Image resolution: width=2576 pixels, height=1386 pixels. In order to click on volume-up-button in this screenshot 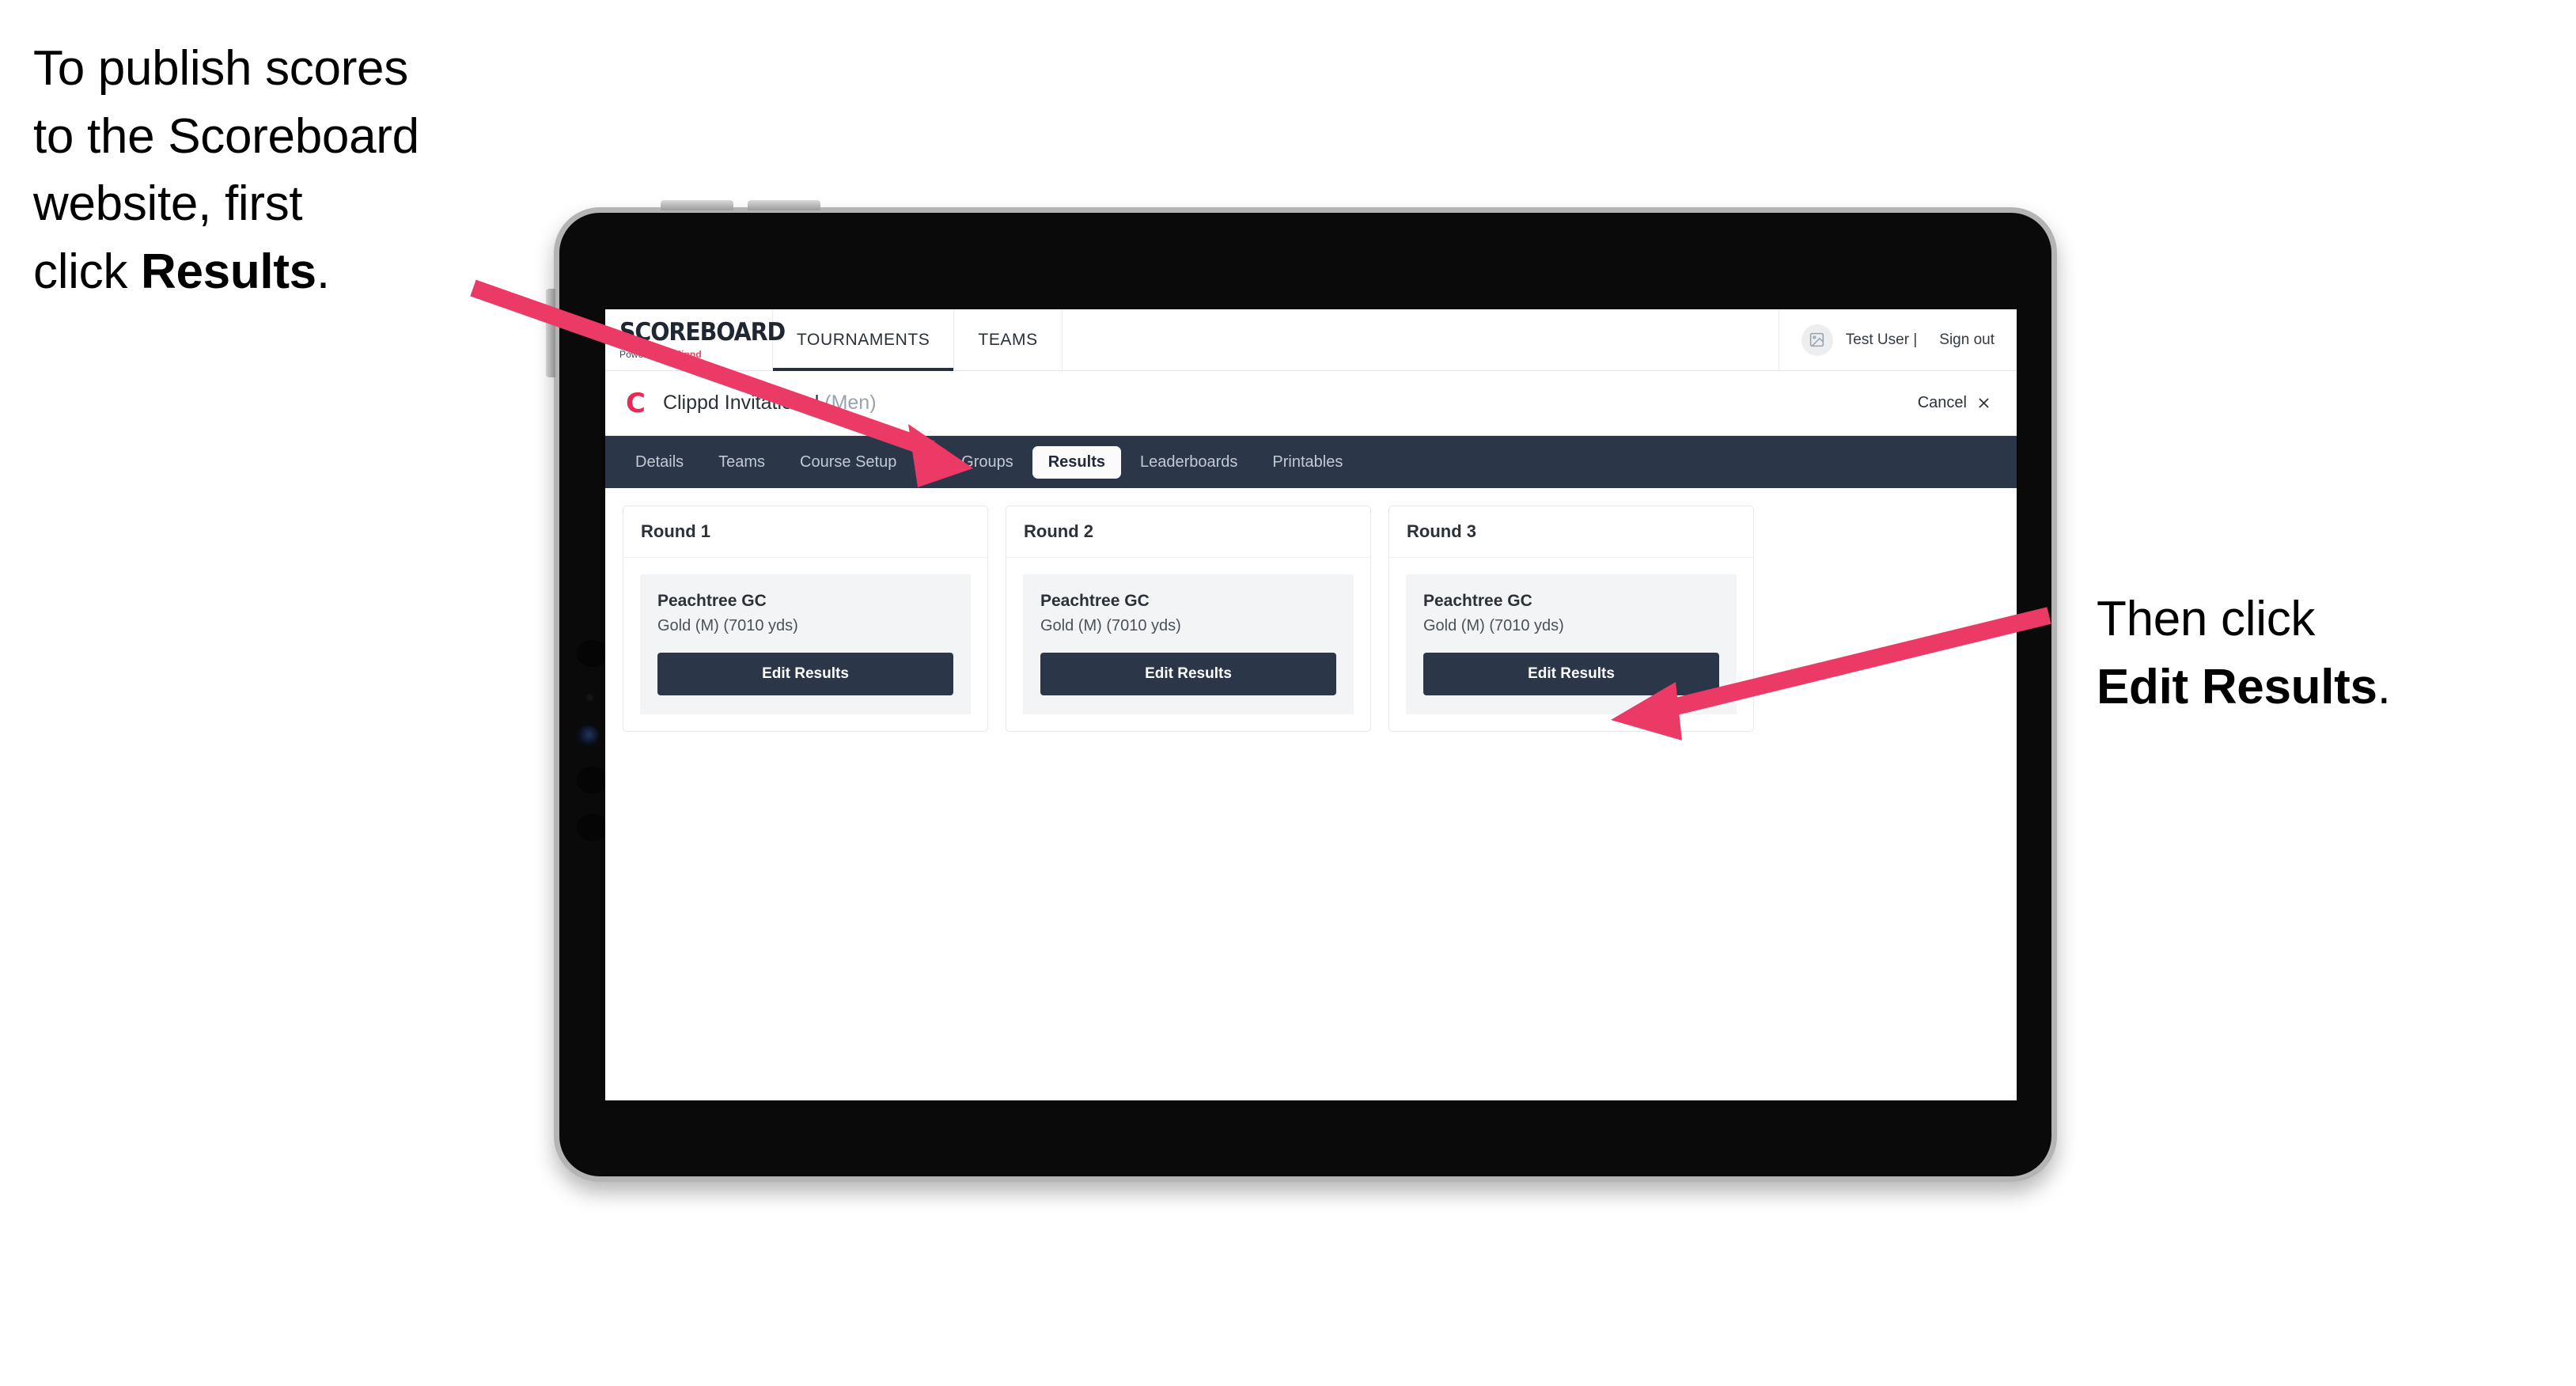, I will do `click(697, 205)`.